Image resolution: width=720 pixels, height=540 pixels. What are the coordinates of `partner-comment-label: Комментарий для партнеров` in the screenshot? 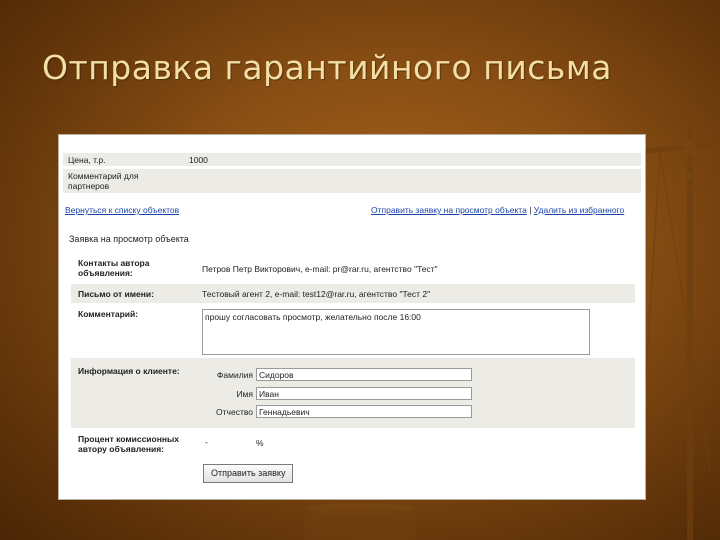 It's located at (103, 181).